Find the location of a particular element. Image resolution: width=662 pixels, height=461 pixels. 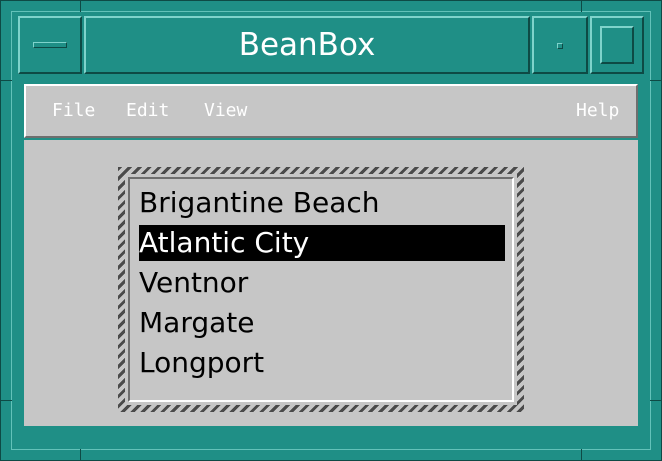

list-item-selected: Atlantic City is located at coordinates (322, 243).